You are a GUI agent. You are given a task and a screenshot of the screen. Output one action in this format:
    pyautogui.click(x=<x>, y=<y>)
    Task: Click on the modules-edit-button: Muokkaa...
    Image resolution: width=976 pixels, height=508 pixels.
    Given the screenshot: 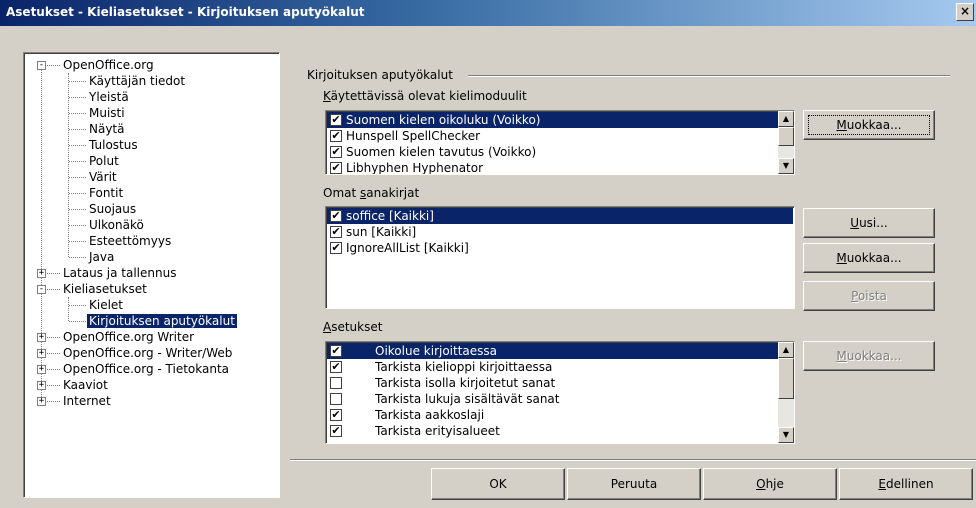 What is the action you would take?
    pyautogui.click(x=869, y=125)
    